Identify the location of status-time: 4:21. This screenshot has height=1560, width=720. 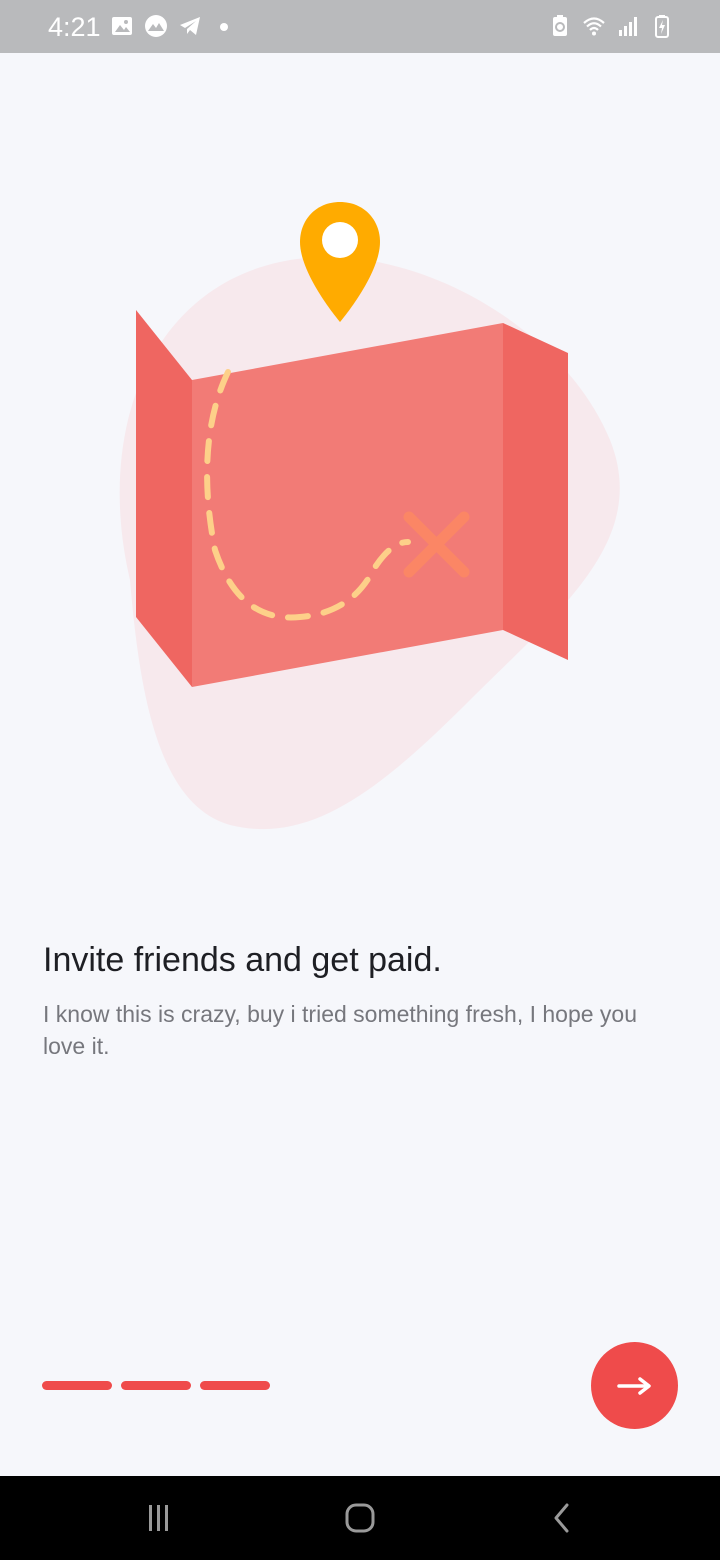
(74, 27).